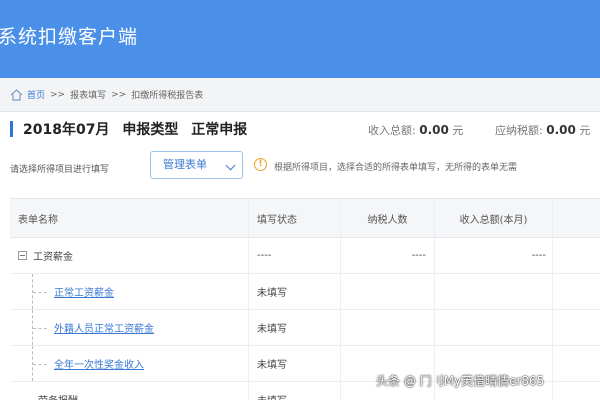 The image size is (600, 400). What do you see at coordinates (458, 130) in the screenshot?
I see `income-total-unit: 元` at bounding box center [458, 130].